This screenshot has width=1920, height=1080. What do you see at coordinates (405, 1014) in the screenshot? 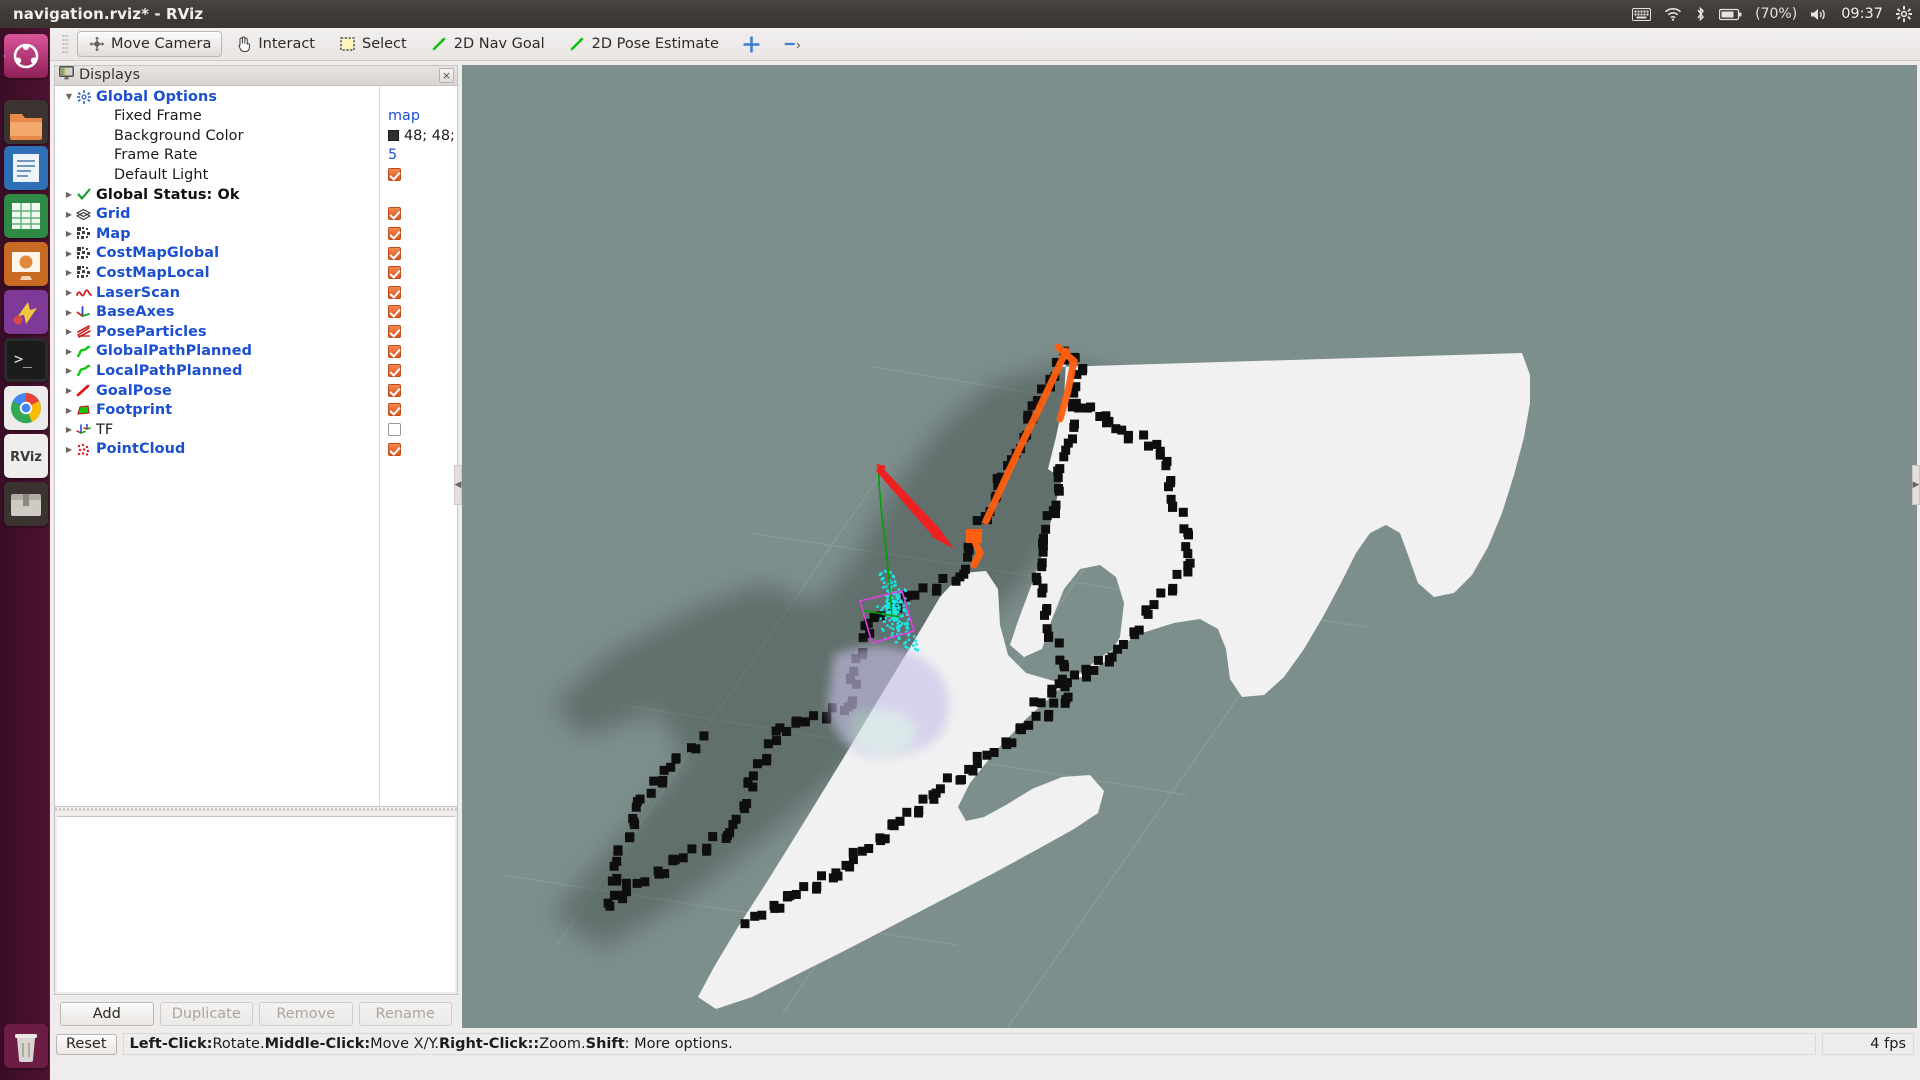
I see `rename-button: Rename` at bounding box center [405, 1014].